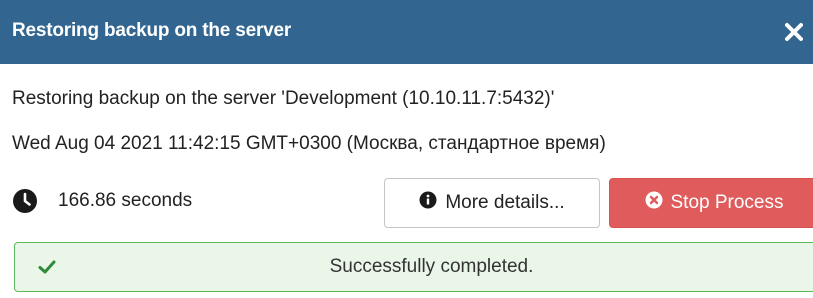  I want to click on clock-icon, so click(25, 201).